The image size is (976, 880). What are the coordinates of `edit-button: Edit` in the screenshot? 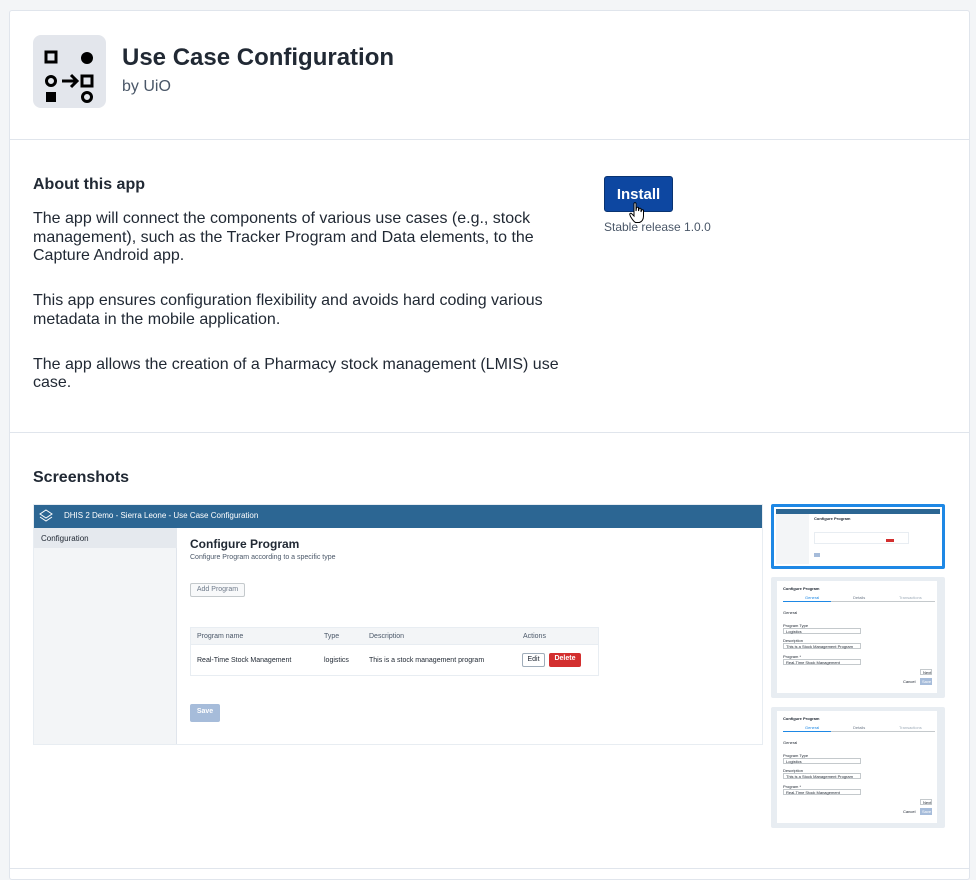 It's located at (533, 660).